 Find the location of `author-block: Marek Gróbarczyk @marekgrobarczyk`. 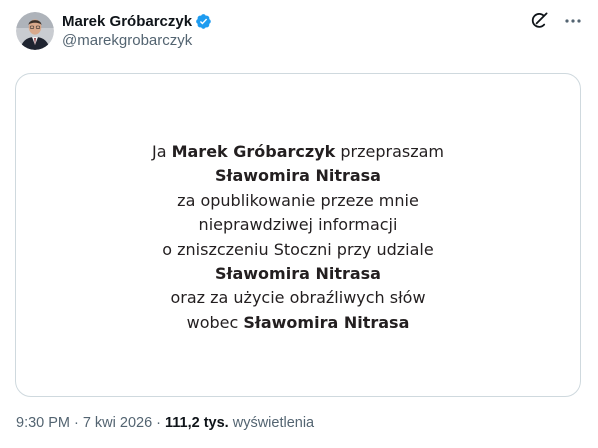

author-block: Marek Gróbarczyk @marekgrobarczyk is located at coordinates (137, 30).